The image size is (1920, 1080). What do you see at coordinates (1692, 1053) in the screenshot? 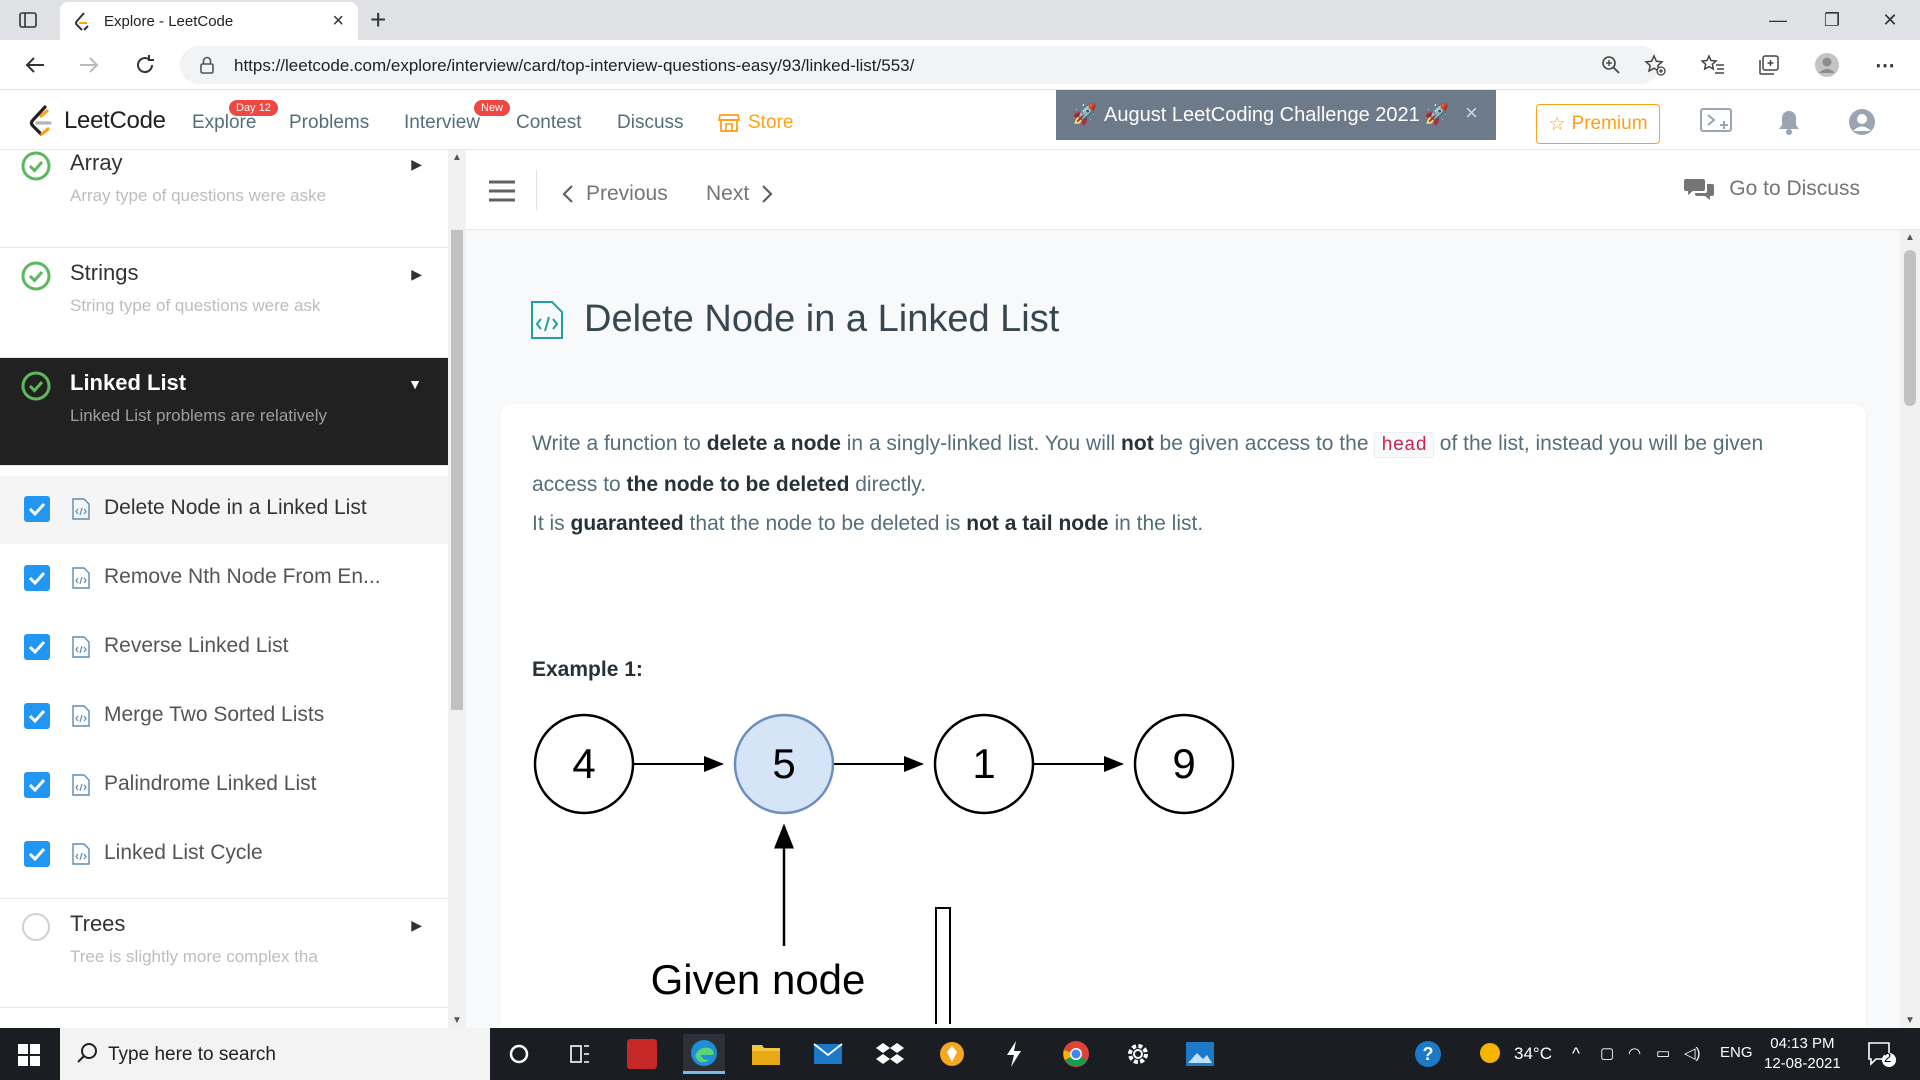
I see `volume-icon: ◁)` at bounding box center [1692, 1053].